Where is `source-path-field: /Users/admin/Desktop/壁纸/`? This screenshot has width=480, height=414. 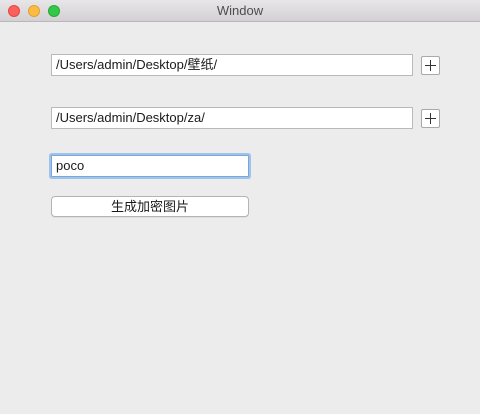
source-path-field: /Users/admin/Desktop/壁纸/ is located at coordinates (232, 65).